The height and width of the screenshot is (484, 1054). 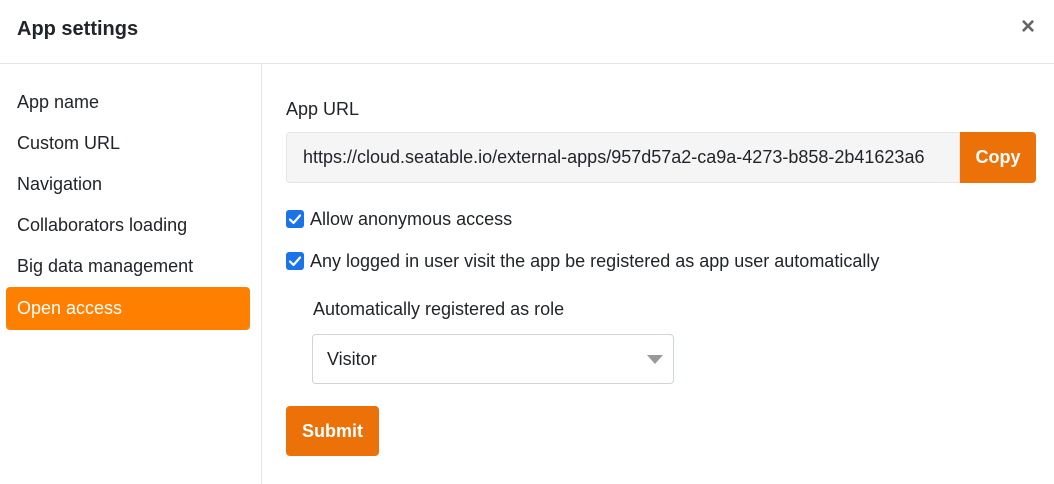 I want to click on sidebar-item-open-access: Open access, so click(x=128, y=308).